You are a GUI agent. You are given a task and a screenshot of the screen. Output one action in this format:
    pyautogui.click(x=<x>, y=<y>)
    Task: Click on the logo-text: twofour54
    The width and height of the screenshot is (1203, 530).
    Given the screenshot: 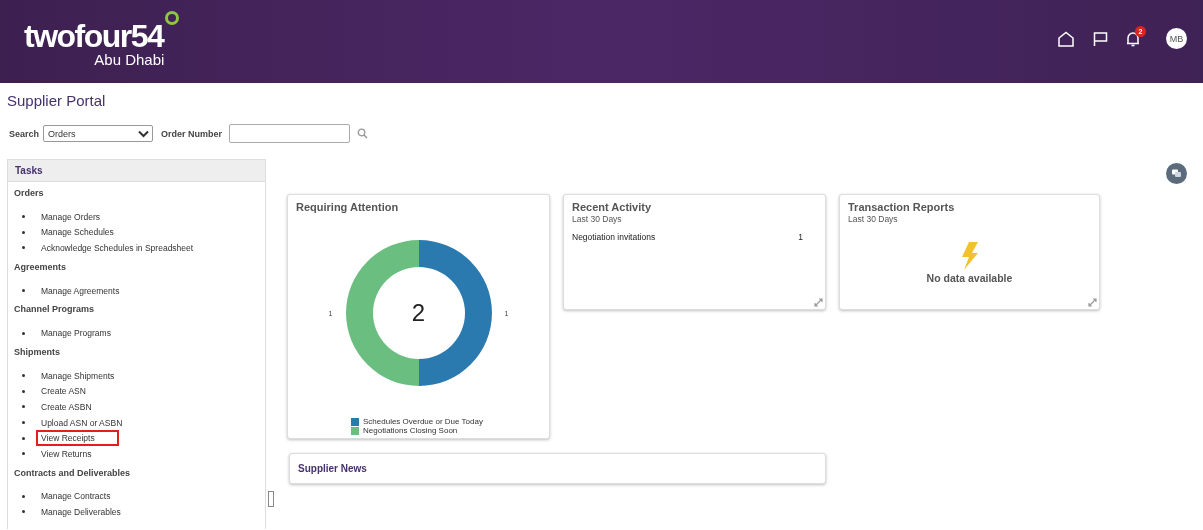 What is the action you would take?
    pyautogui.click(x=94, y=36)
    